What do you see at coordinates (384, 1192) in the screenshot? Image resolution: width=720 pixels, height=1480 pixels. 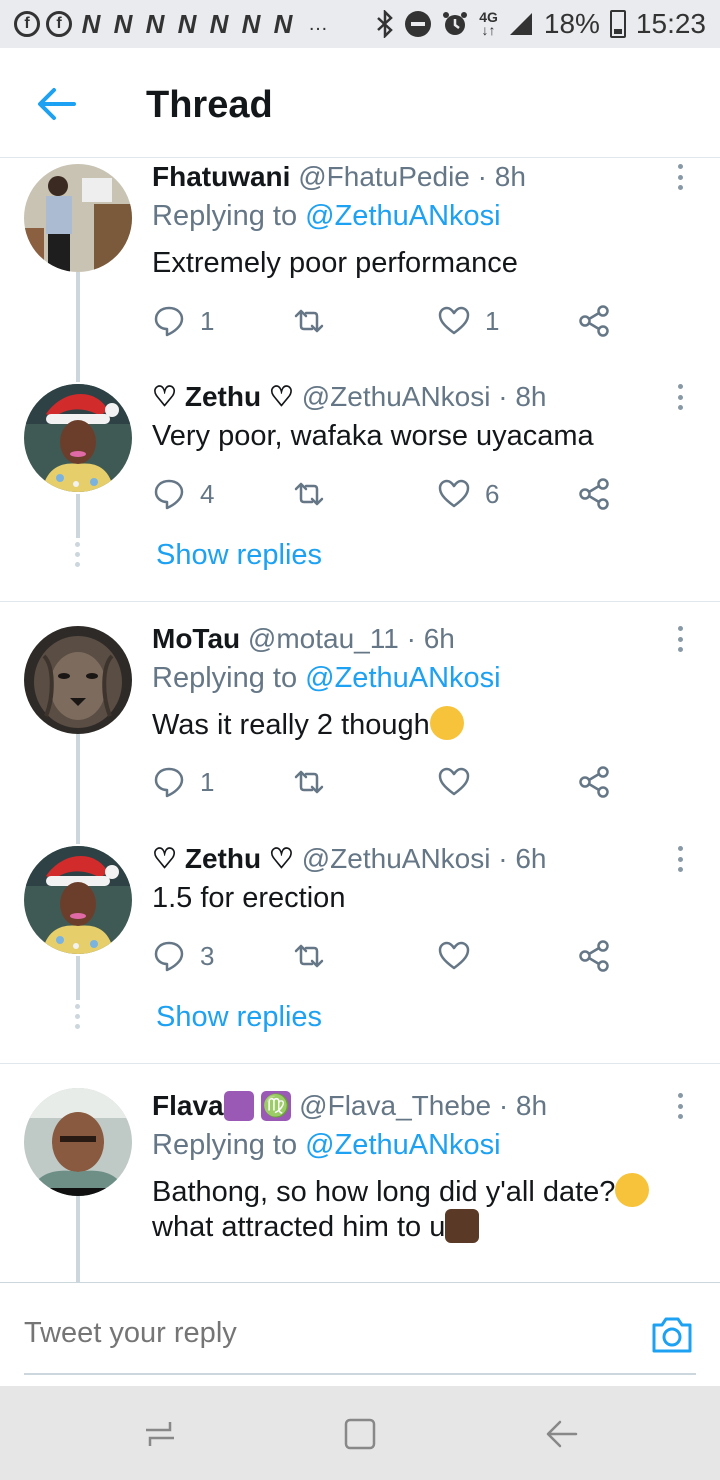 I see `tweet-text-line: Bathong, so how long did y'all date?` at bounding box center [384, 1192].